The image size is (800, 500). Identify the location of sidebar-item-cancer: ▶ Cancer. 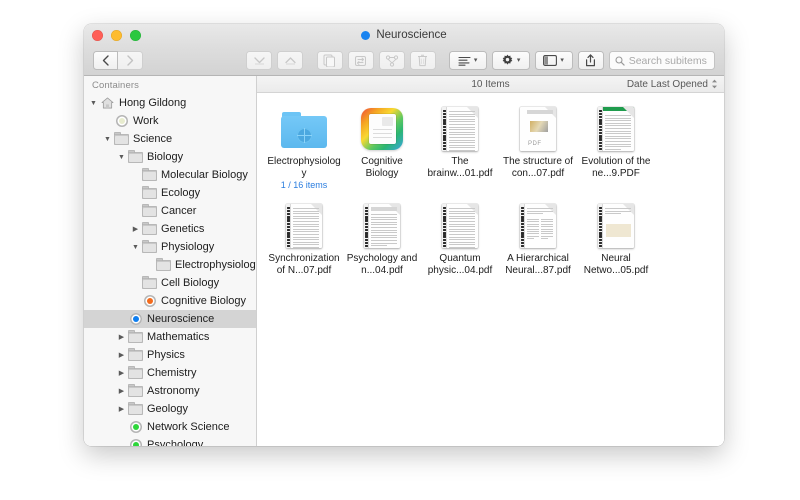
(170, 211).